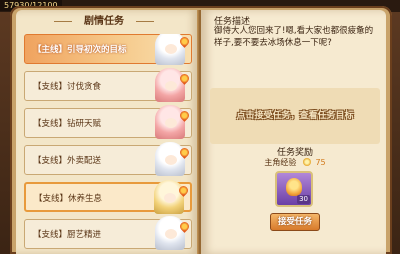 This screenshot has height=254, width=400. Describe the element at coordinates (67, 124) in the screenshot. I see `quest-label: 【支线】钻研天赋` at that location.